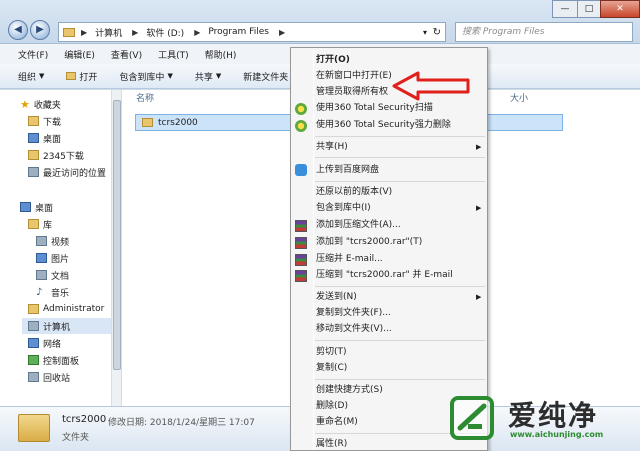 This screenshot has height=451, width=640. Describe the element at coordinates (332, 406) in the screenshot. I see `menu-item-delete: 删除(D)` at that location.